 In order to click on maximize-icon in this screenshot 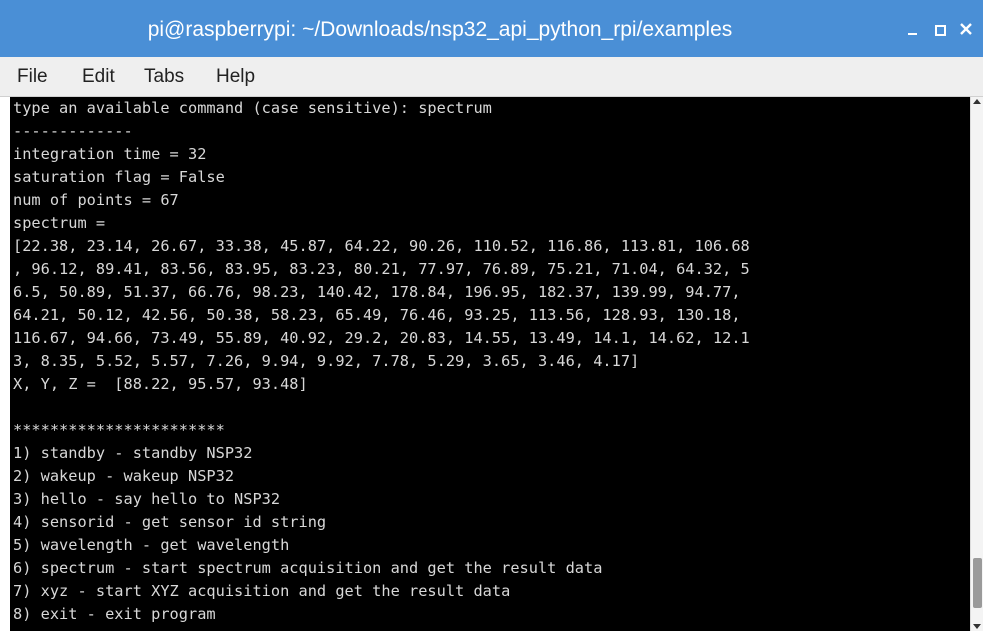, I will do `click(940, 30)`.